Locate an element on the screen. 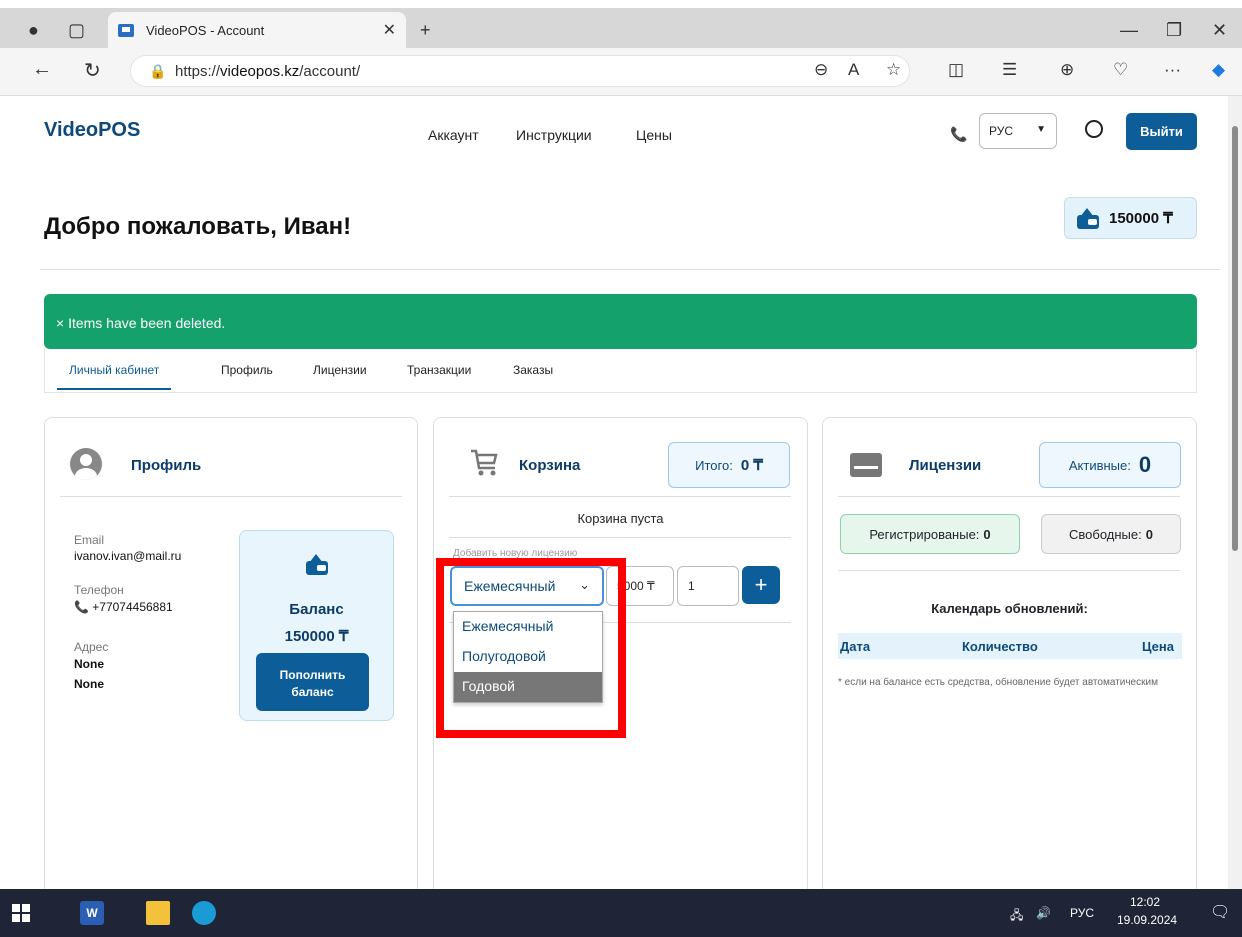  lock-icon: 🔒 is located at coordinates (158, 71).